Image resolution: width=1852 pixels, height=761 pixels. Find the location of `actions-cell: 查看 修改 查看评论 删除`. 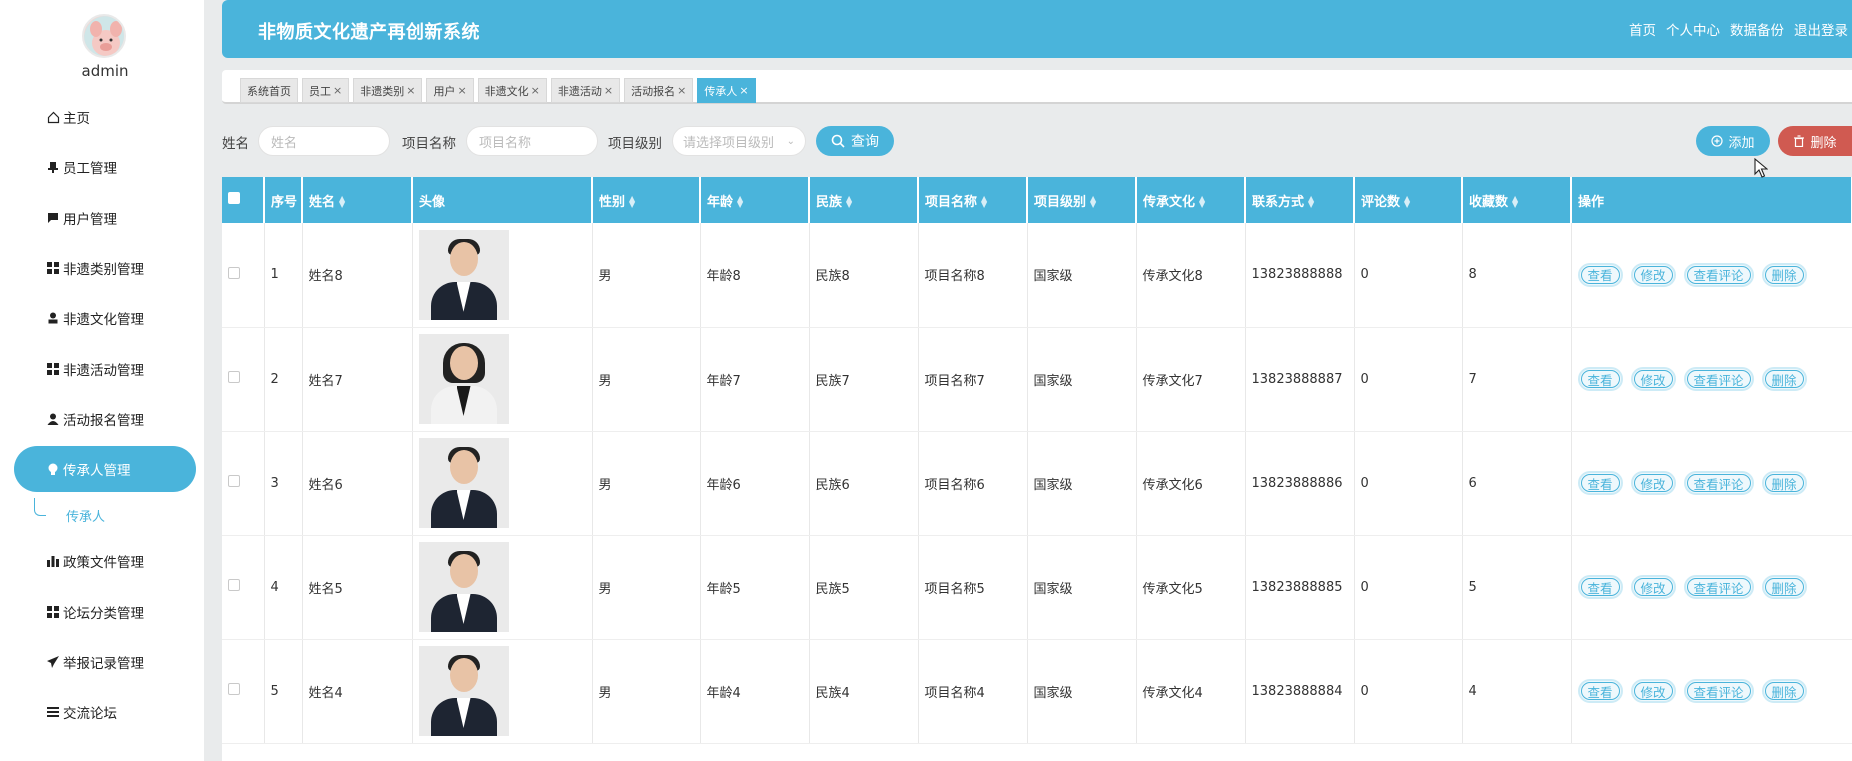

actions-cell: 查看 修改 查看评论 删除 is located at coordinates (1711, 587).